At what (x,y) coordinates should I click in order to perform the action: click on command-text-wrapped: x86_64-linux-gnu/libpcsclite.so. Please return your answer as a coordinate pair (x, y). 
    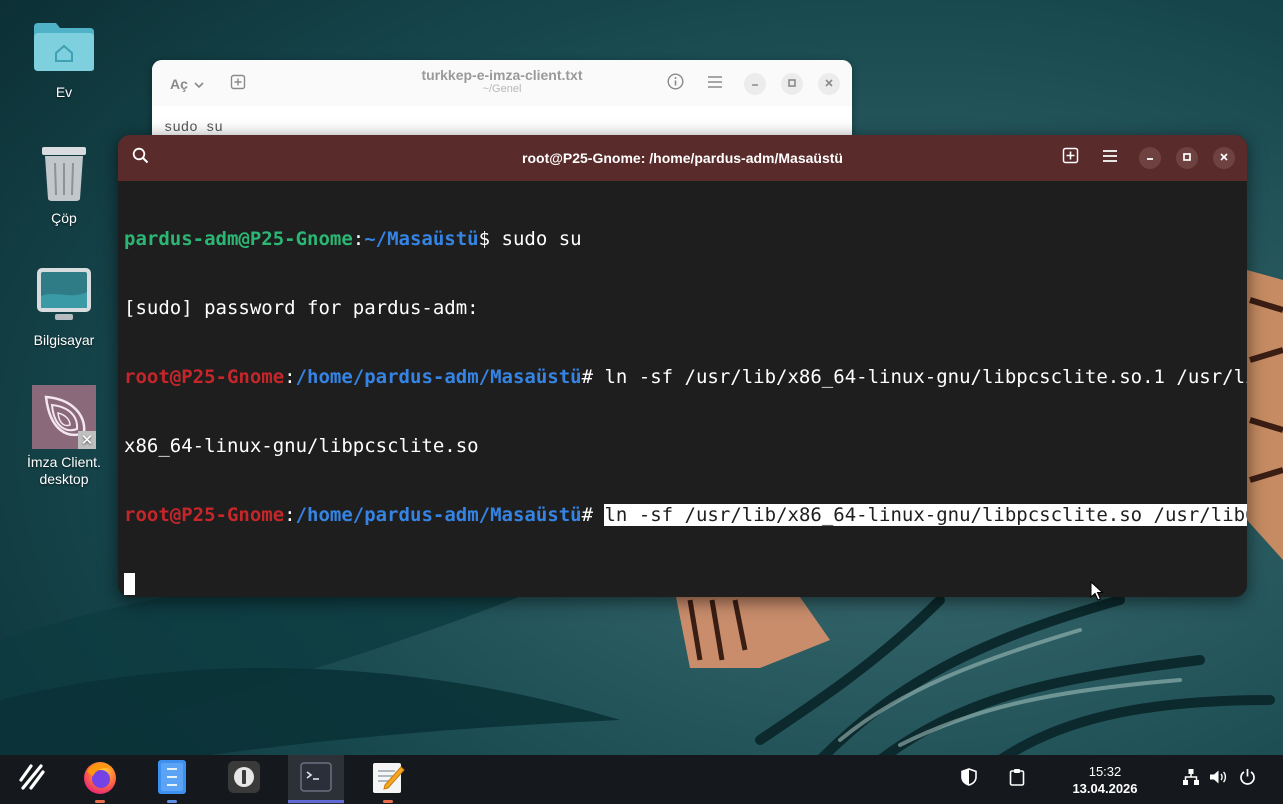
    Looking at the image, I should click on (301, 446).